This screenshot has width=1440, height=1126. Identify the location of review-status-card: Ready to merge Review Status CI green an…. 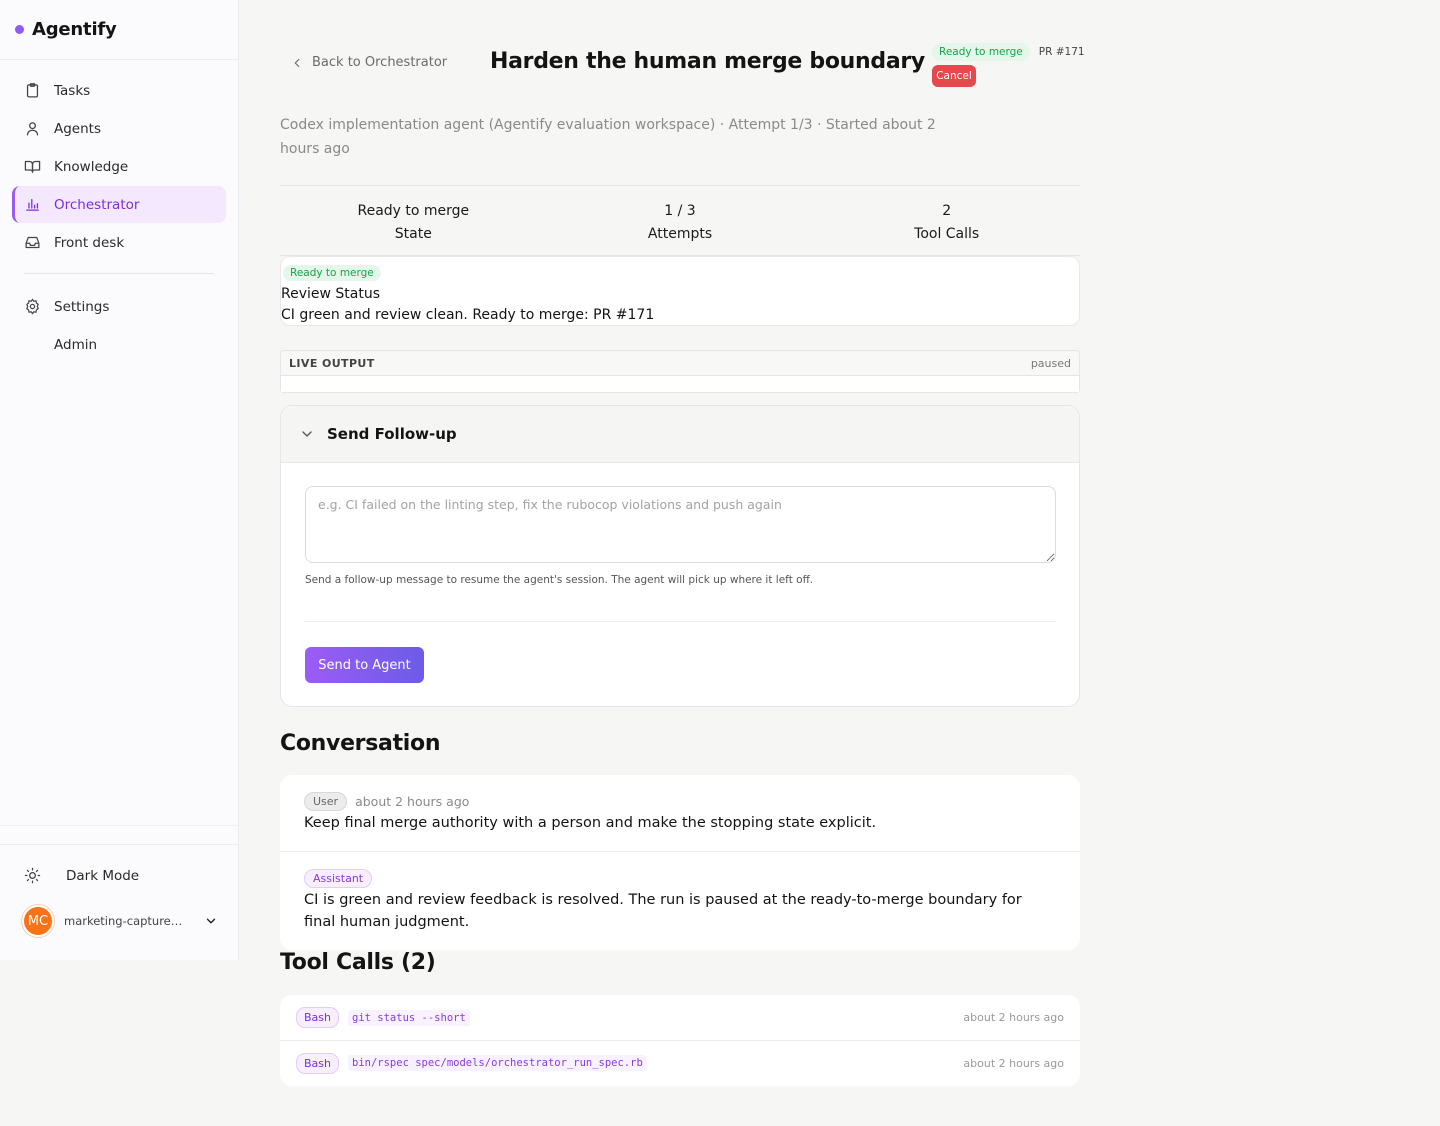
(680, 291).